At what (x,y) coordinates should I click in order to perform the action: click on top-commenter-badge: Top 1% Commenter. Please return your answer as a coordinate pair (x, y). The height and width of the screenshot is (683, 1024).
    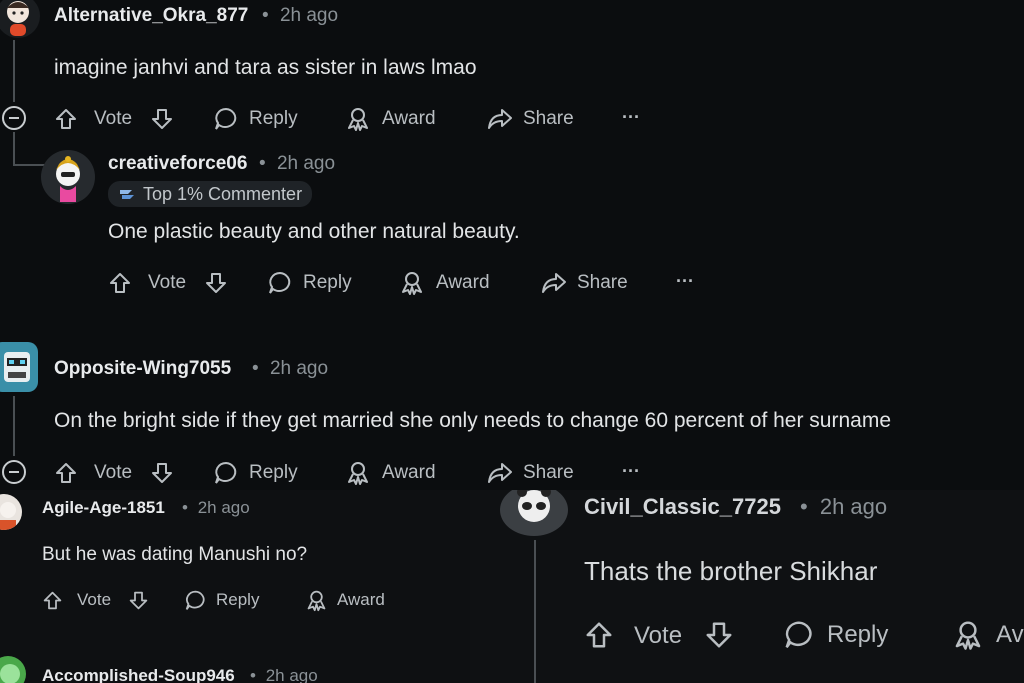
    Looking at the image, I should click on (210, 194).